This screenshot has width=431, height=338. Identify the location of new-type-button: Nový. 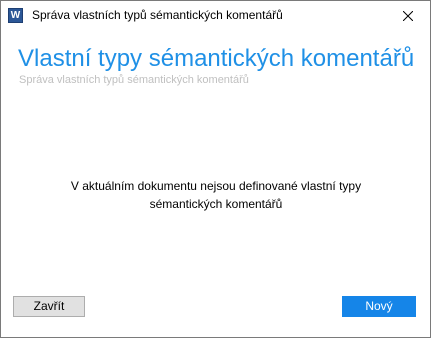
(379, 306).